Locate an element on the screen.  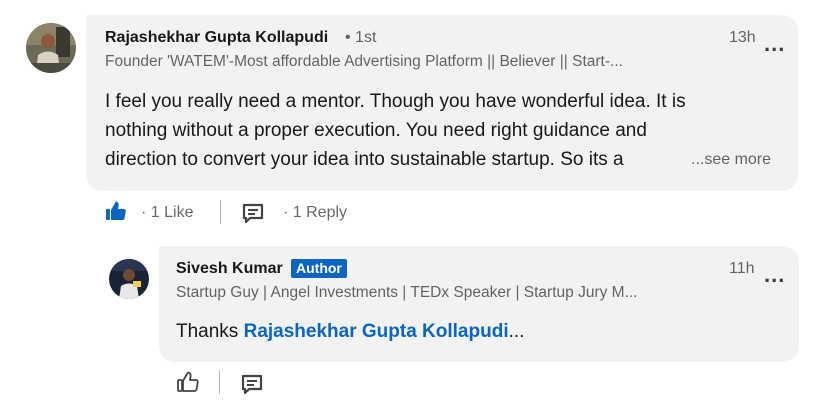
reply-text-prefix: Thanks is located at coordinates (210, 331).